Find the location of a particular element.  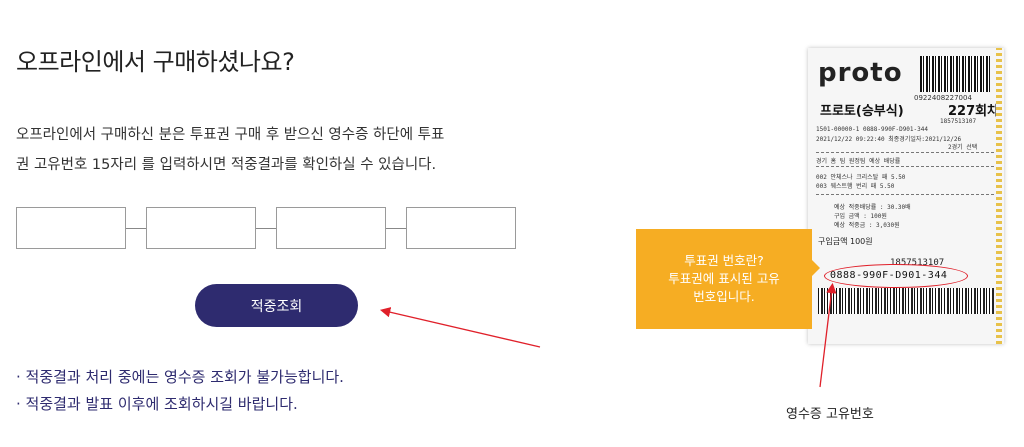

arrow-to-button is located at coordinates (460, 327).